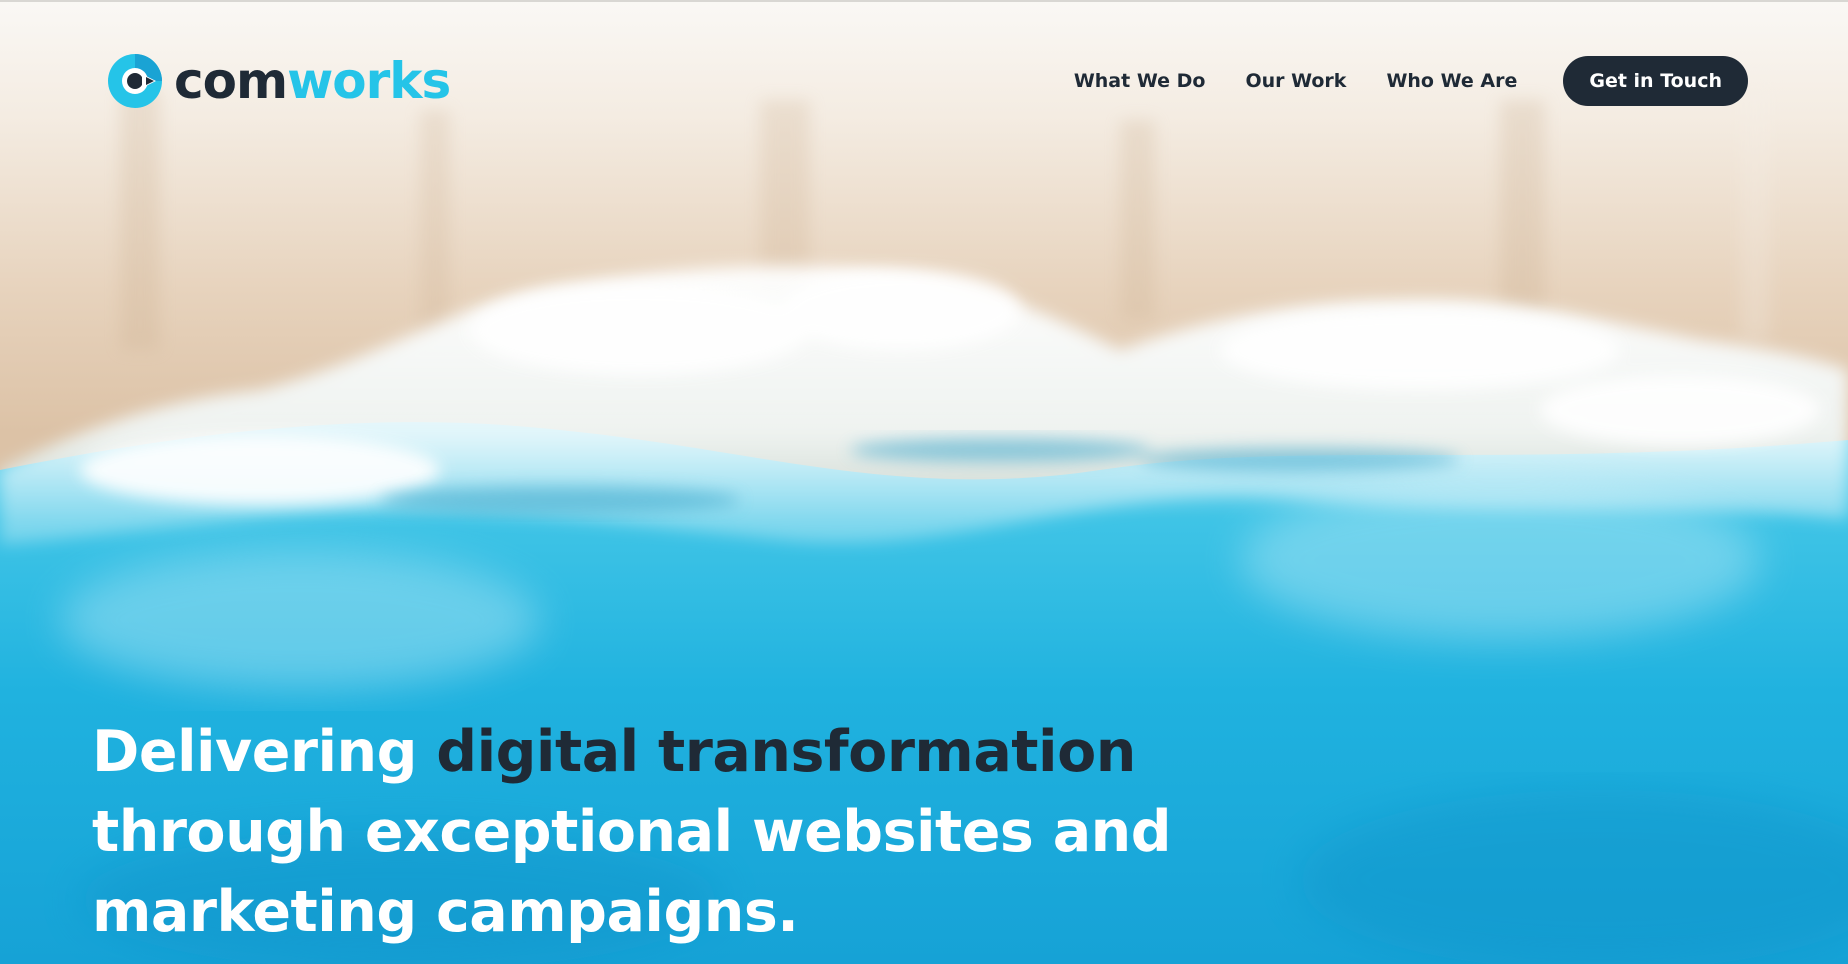  I want to click on nav-link-what-we-do: What We Do, so click(1140, 81).